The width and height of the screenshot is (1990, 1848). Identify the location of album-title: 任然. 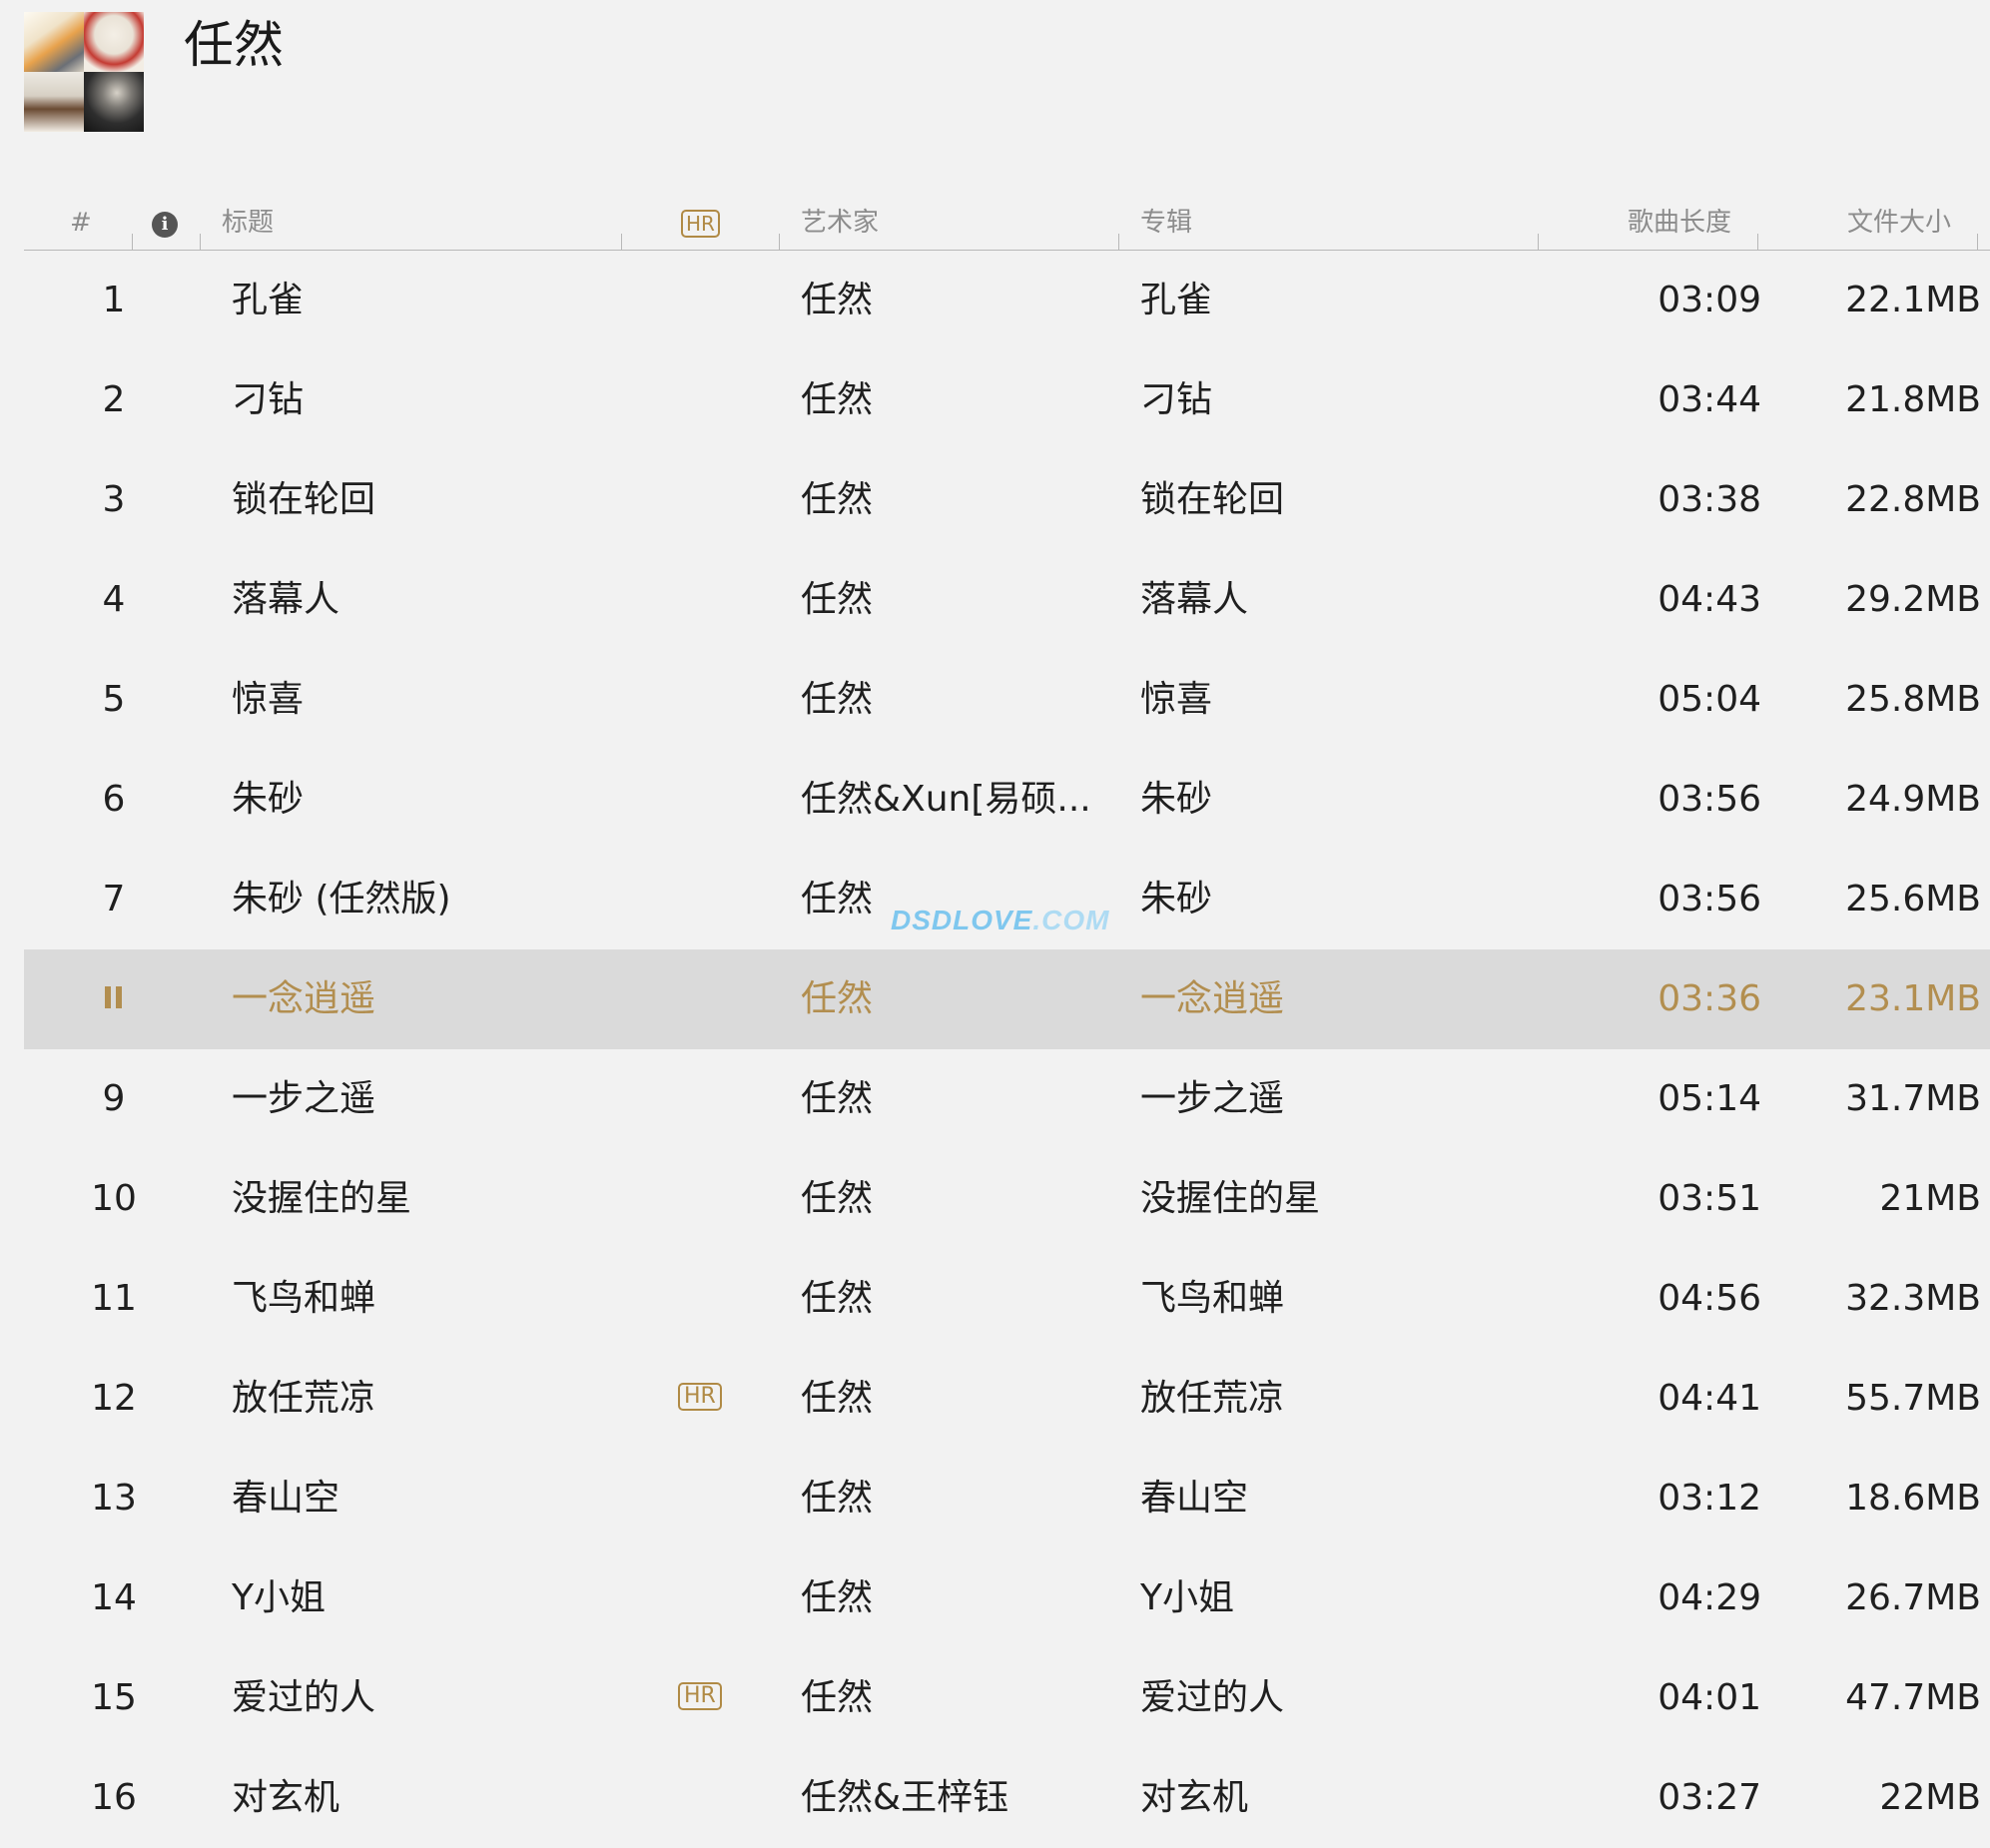
(234, 45).